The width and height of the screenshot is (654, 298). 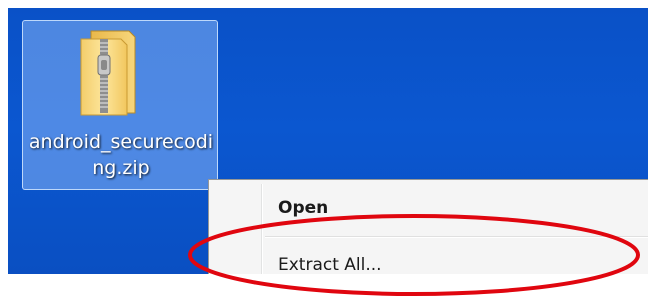 I want to click on menu-item-open: Open, so click(x=430, y=208).